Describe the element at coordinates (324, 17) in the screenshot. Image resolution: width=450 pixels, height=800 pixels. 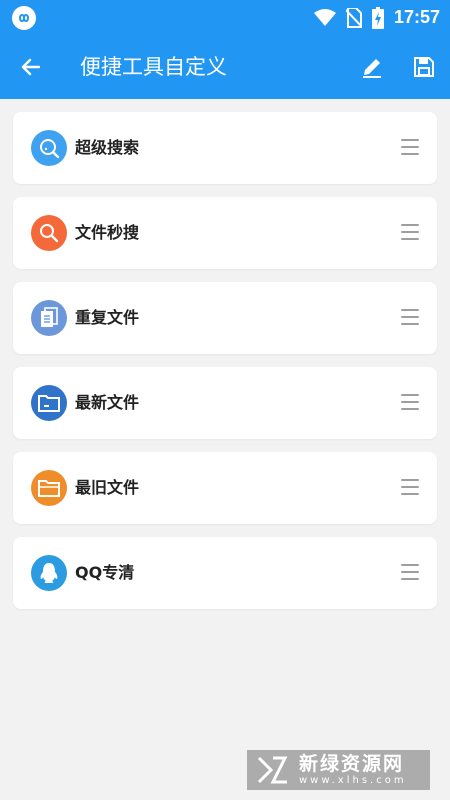
I see `wifi-icon` at that location.